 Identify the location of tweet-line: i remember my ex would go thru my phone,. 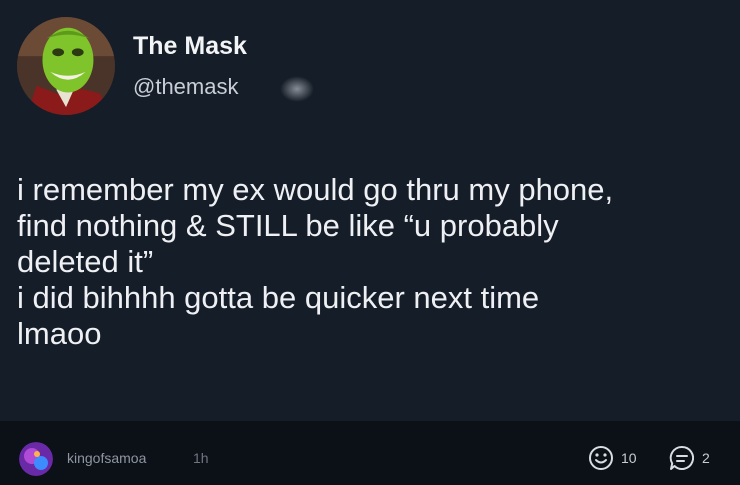
(315, 189).